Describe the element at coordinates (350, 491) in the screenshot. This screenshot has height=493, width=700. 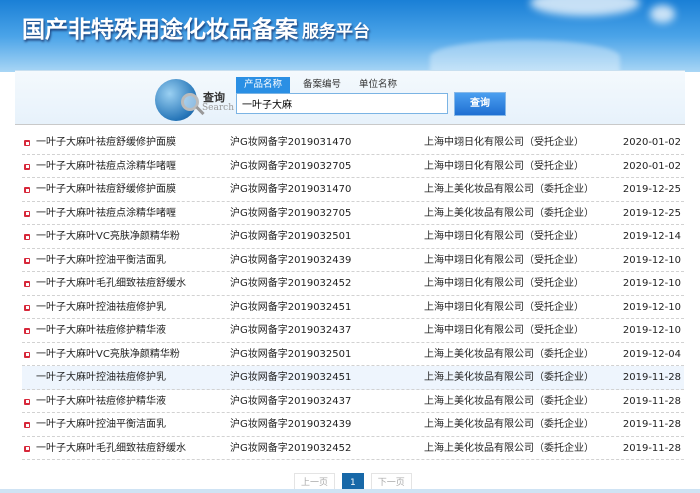
I see `footer-strip` at that location.